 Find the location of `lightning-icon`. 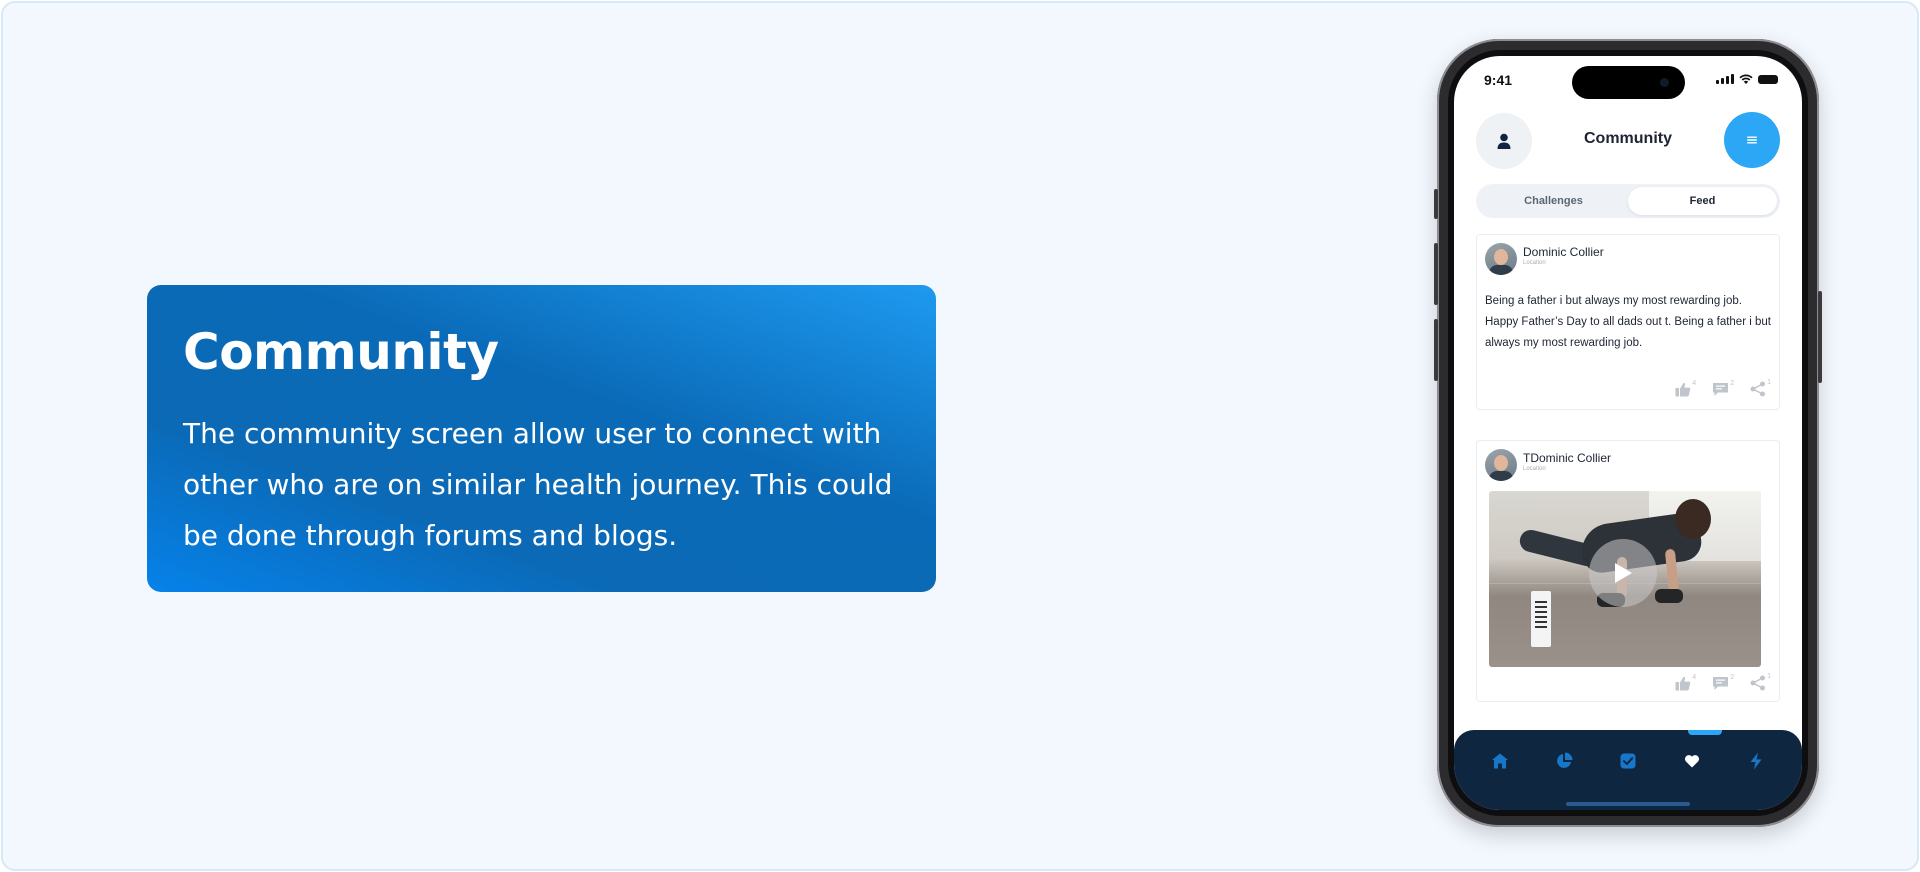

lightning-icon is located at coordinates (1756, 761).